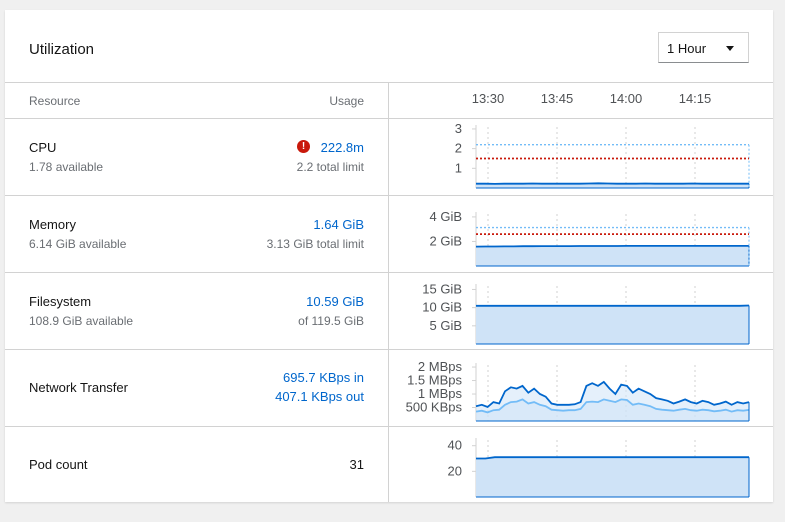 The width and height of the screenshot is (785, 522). I want to click on usage-value: 1.64 GiB, so click(338, 224).